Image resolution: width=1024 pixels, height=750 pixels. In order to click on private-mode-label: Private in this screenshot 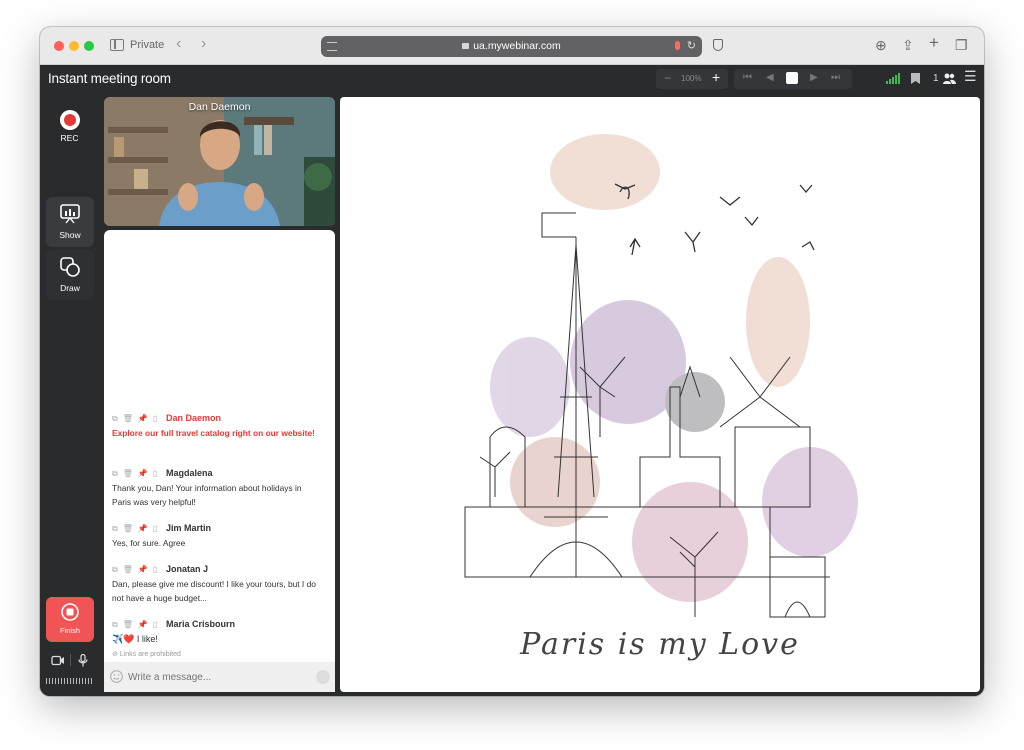, I will do `click(147, 45)`.